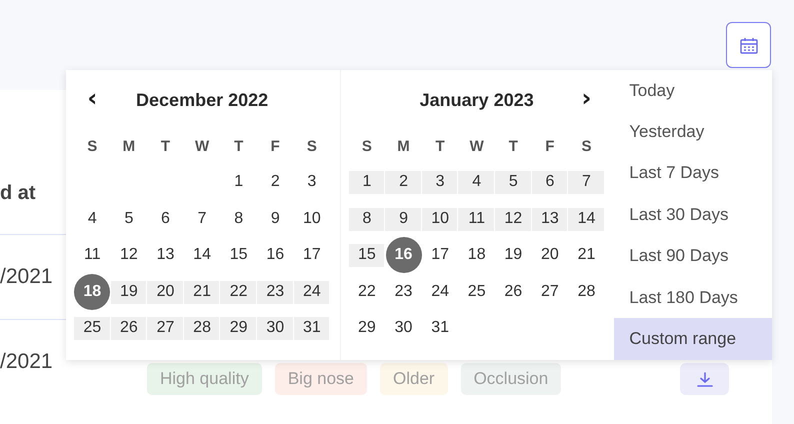 The image size is (794, 424). What do you see at coordinates (693, 256) in the screenshot?
I see `preset-option: Last 90 Days` at bounding box center [693, 256].